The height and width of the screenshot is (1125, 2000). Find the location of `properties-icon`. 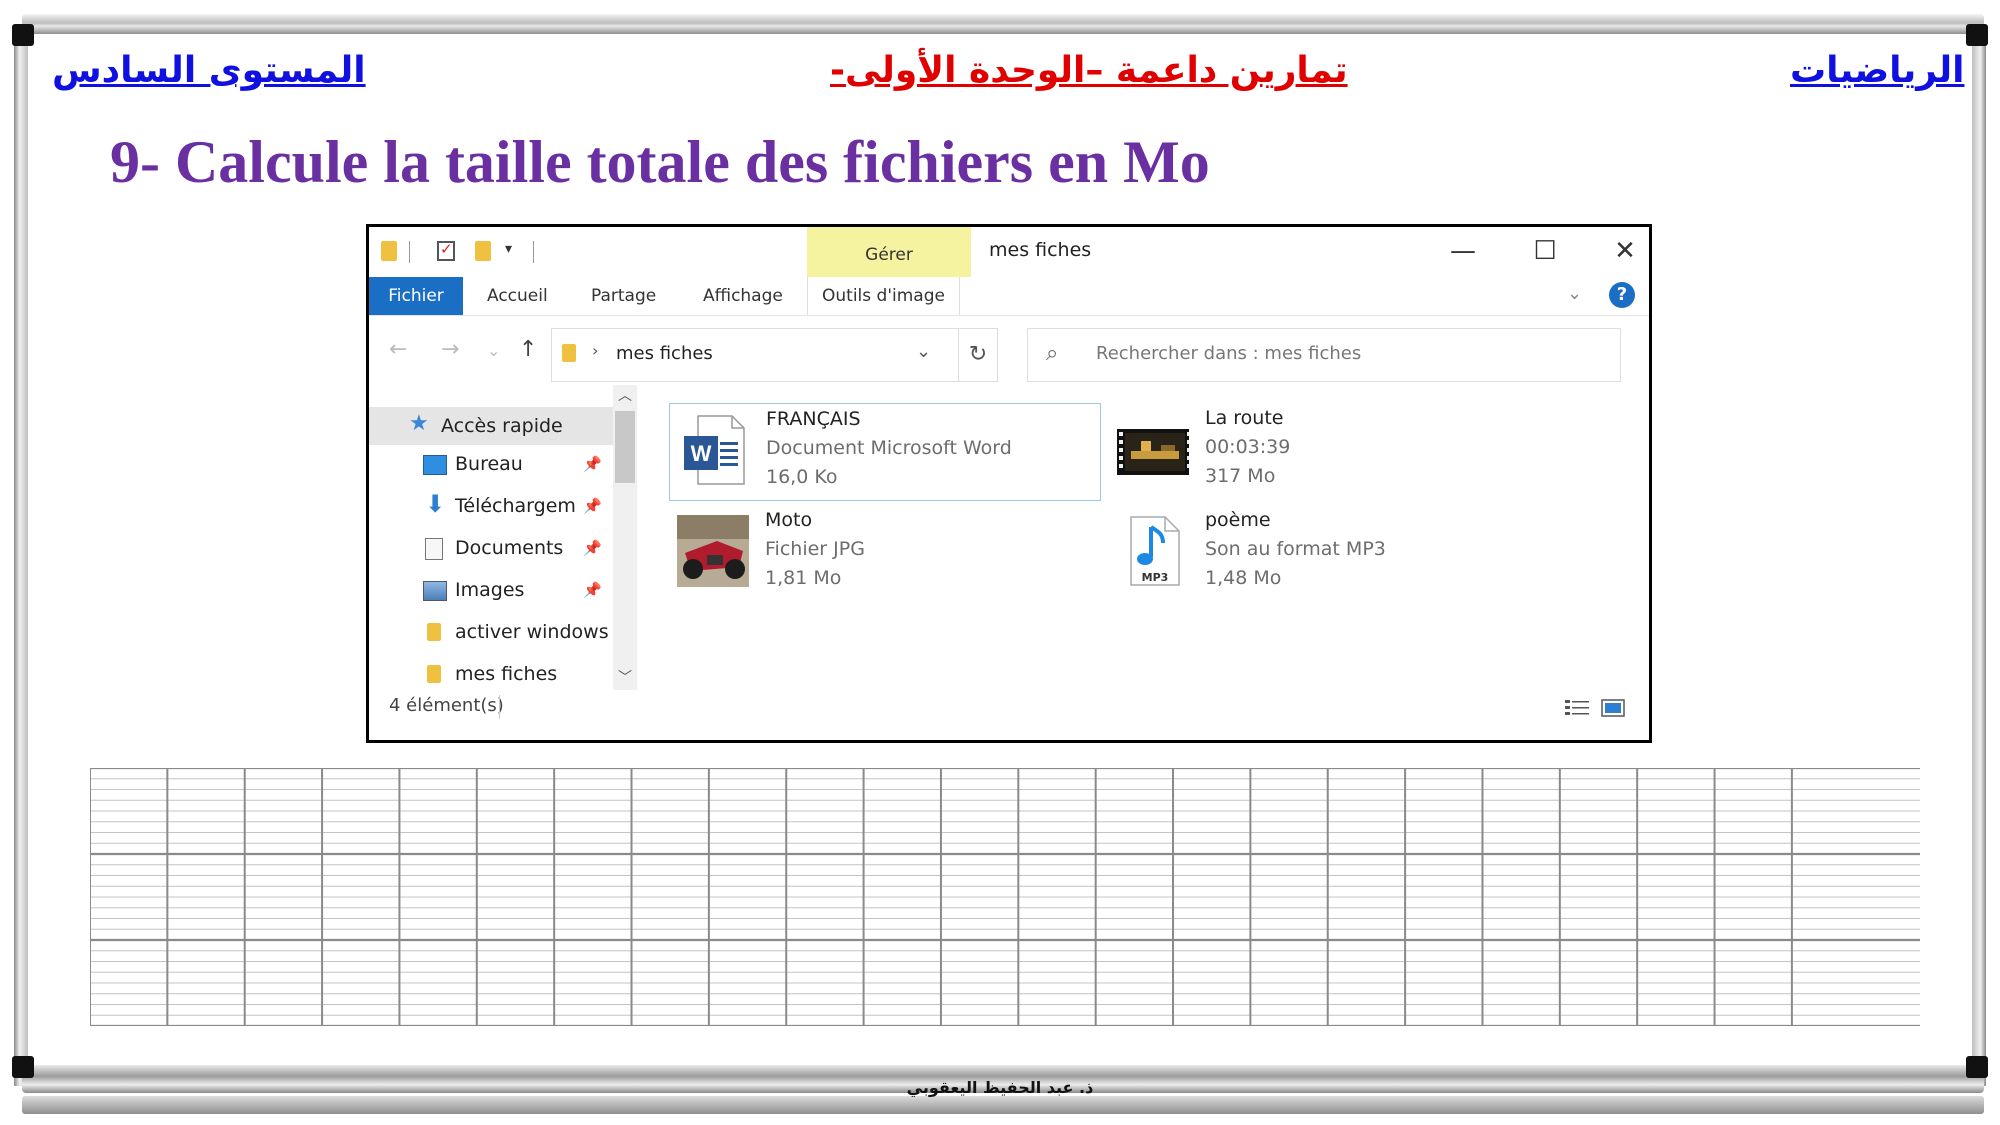

properties-icon is located at coordinates (446, 250).